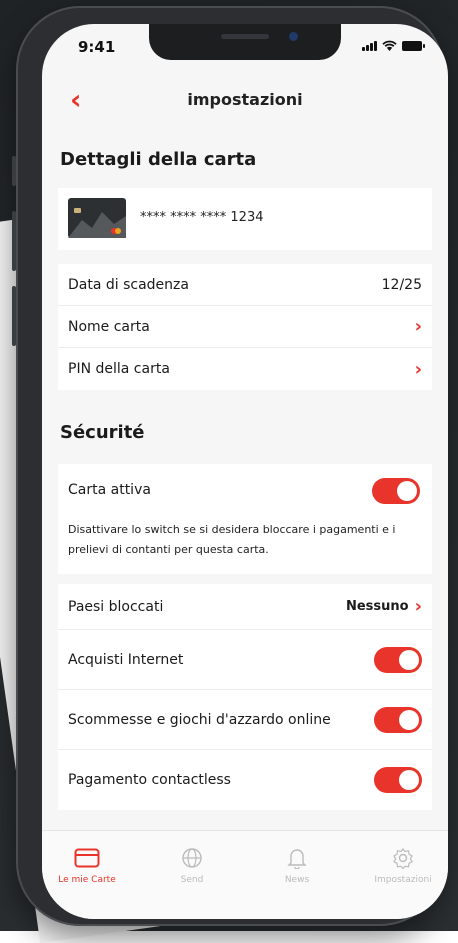 The image size is (458, 943). What do you see at coordinates (245, 285) in the screenshot?
I see `expiry-row: Data di scadenza 12/25` at bounding box center [245, 285].